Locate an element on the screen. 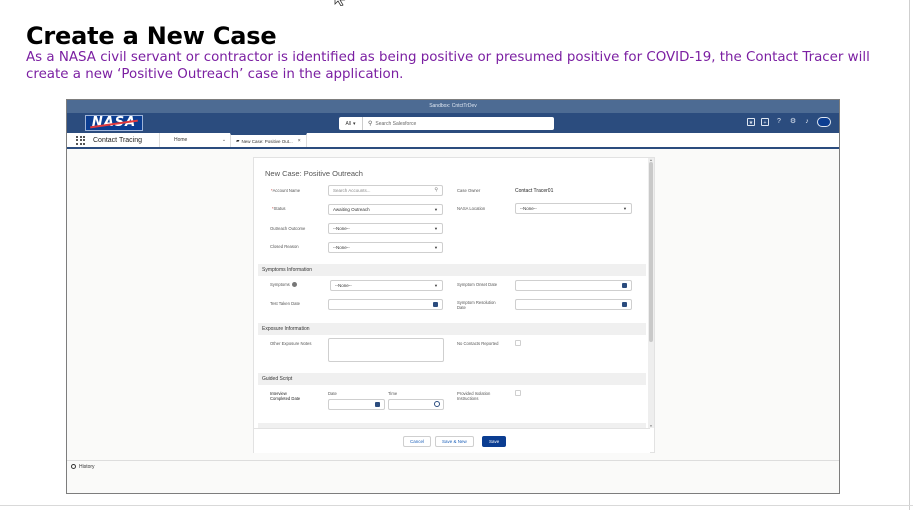 This screenshot has width=913, height=510. info-icon is located at coordinates (294, 285).